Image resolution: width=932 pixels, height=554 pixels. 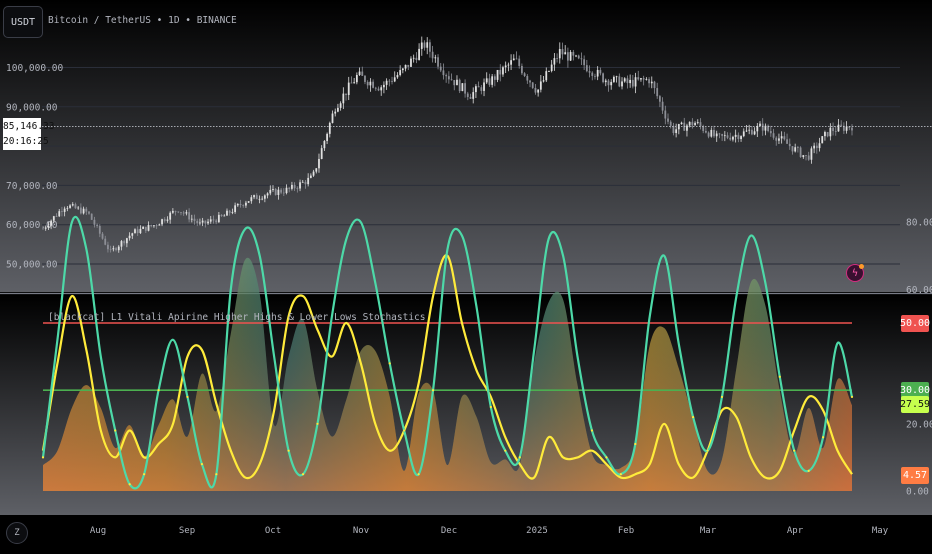 What do you see at coordinates (187, 531) in the screenshot?
I see `time-axis-label: Sep` at bounding box center [187, 531].